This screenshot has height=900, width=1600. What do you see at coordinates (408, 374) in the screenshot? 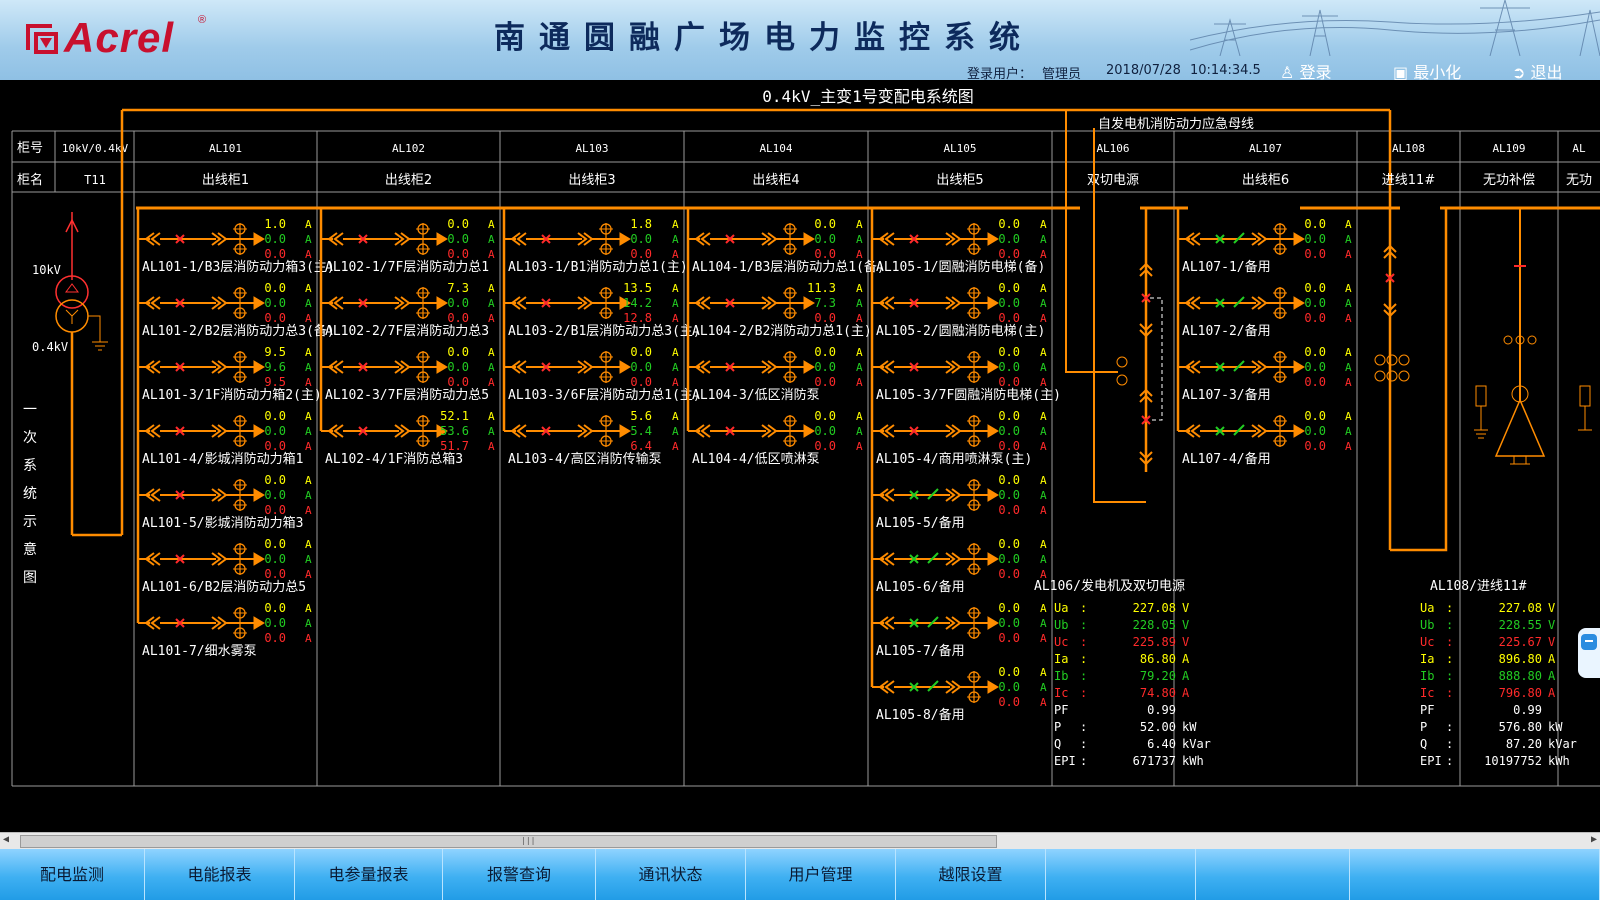
I see `feeder-row: 0.00.00.0AAAAL102-3/7F层消防动力总5` at bounding box center [408, 374].